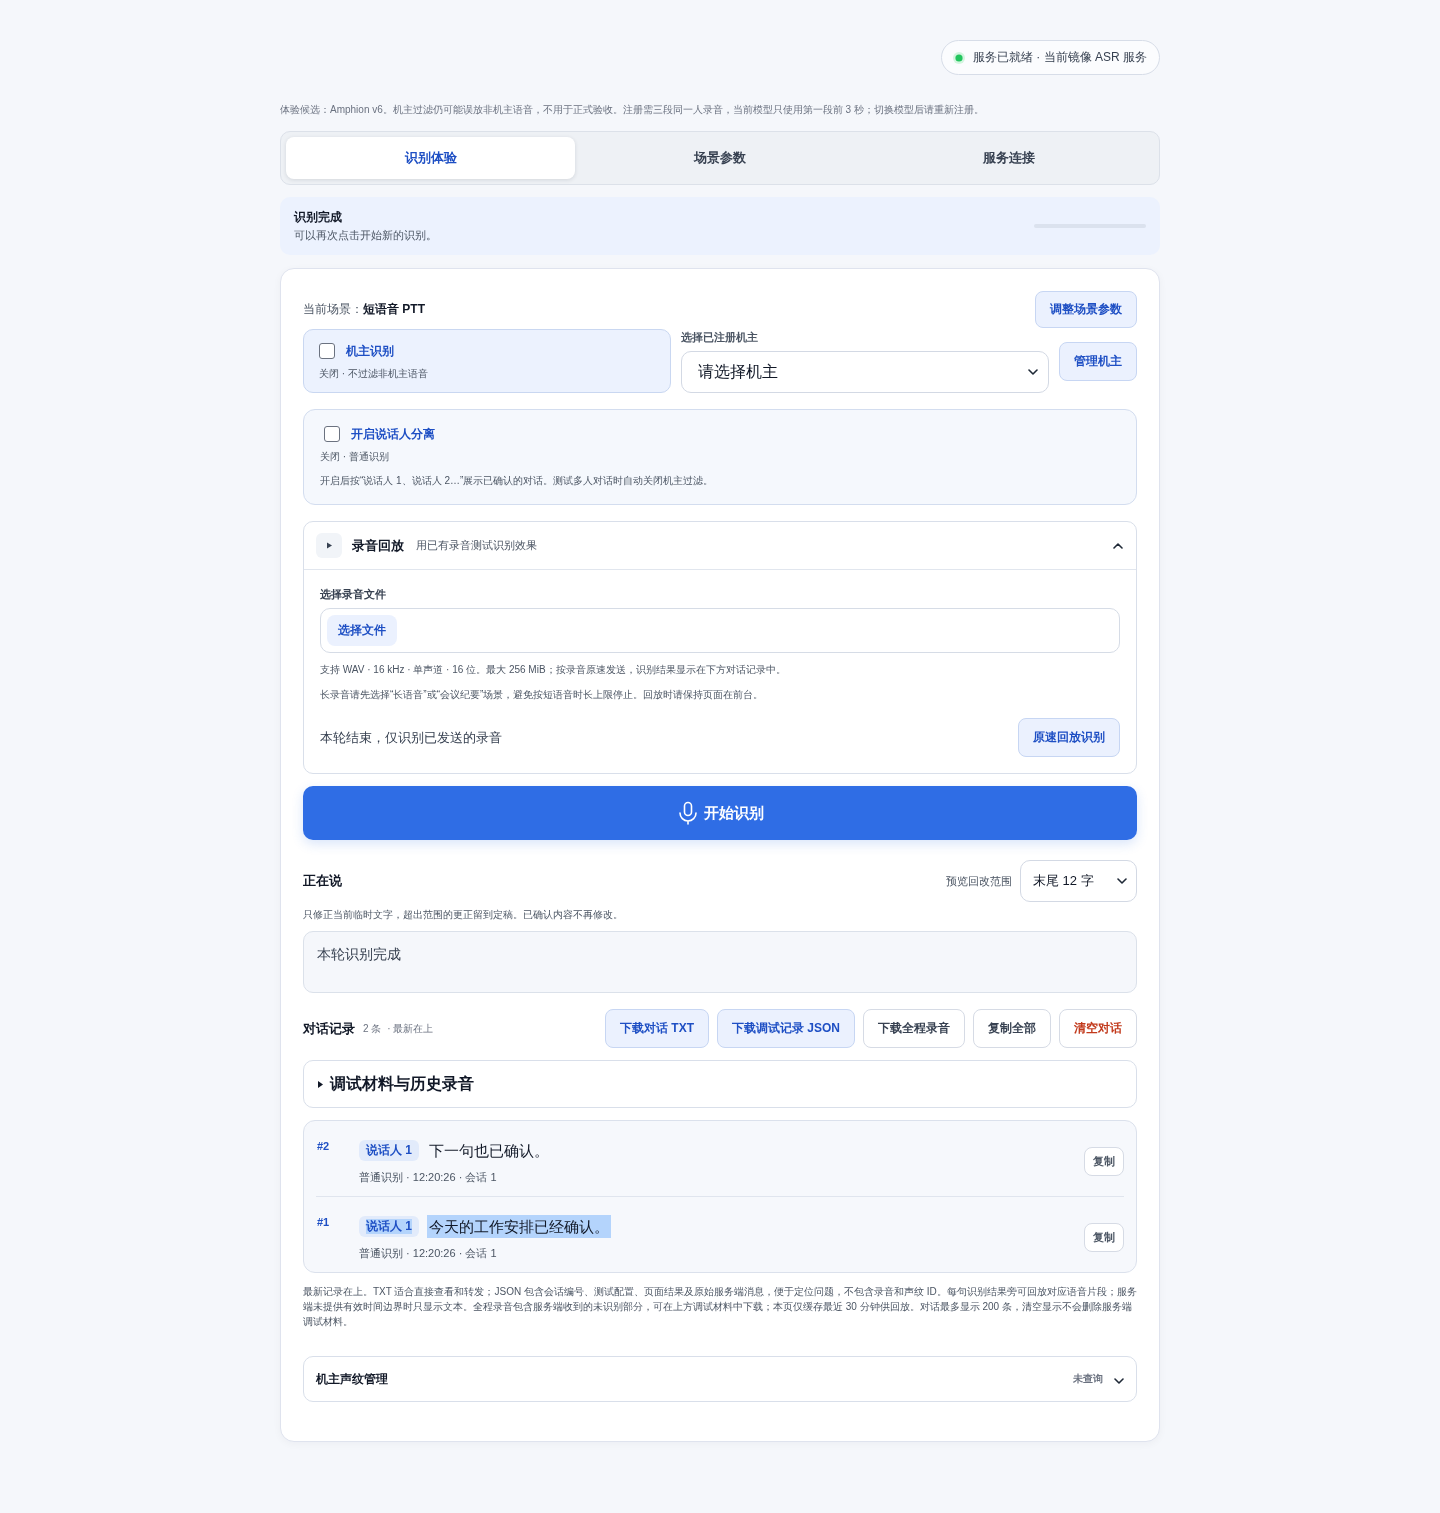  Describe the element at coordinates (352, 1379) in the screenshot. I see `panel-title: 机主声纹管理` at that location.